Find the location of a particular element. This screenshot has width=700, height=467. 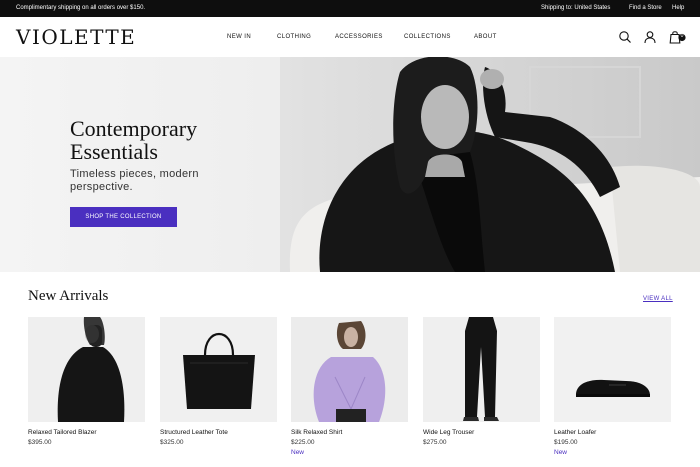

product-card-trouser: Wide Leg Trouser $275.00 is located at coordinates (481, 381).